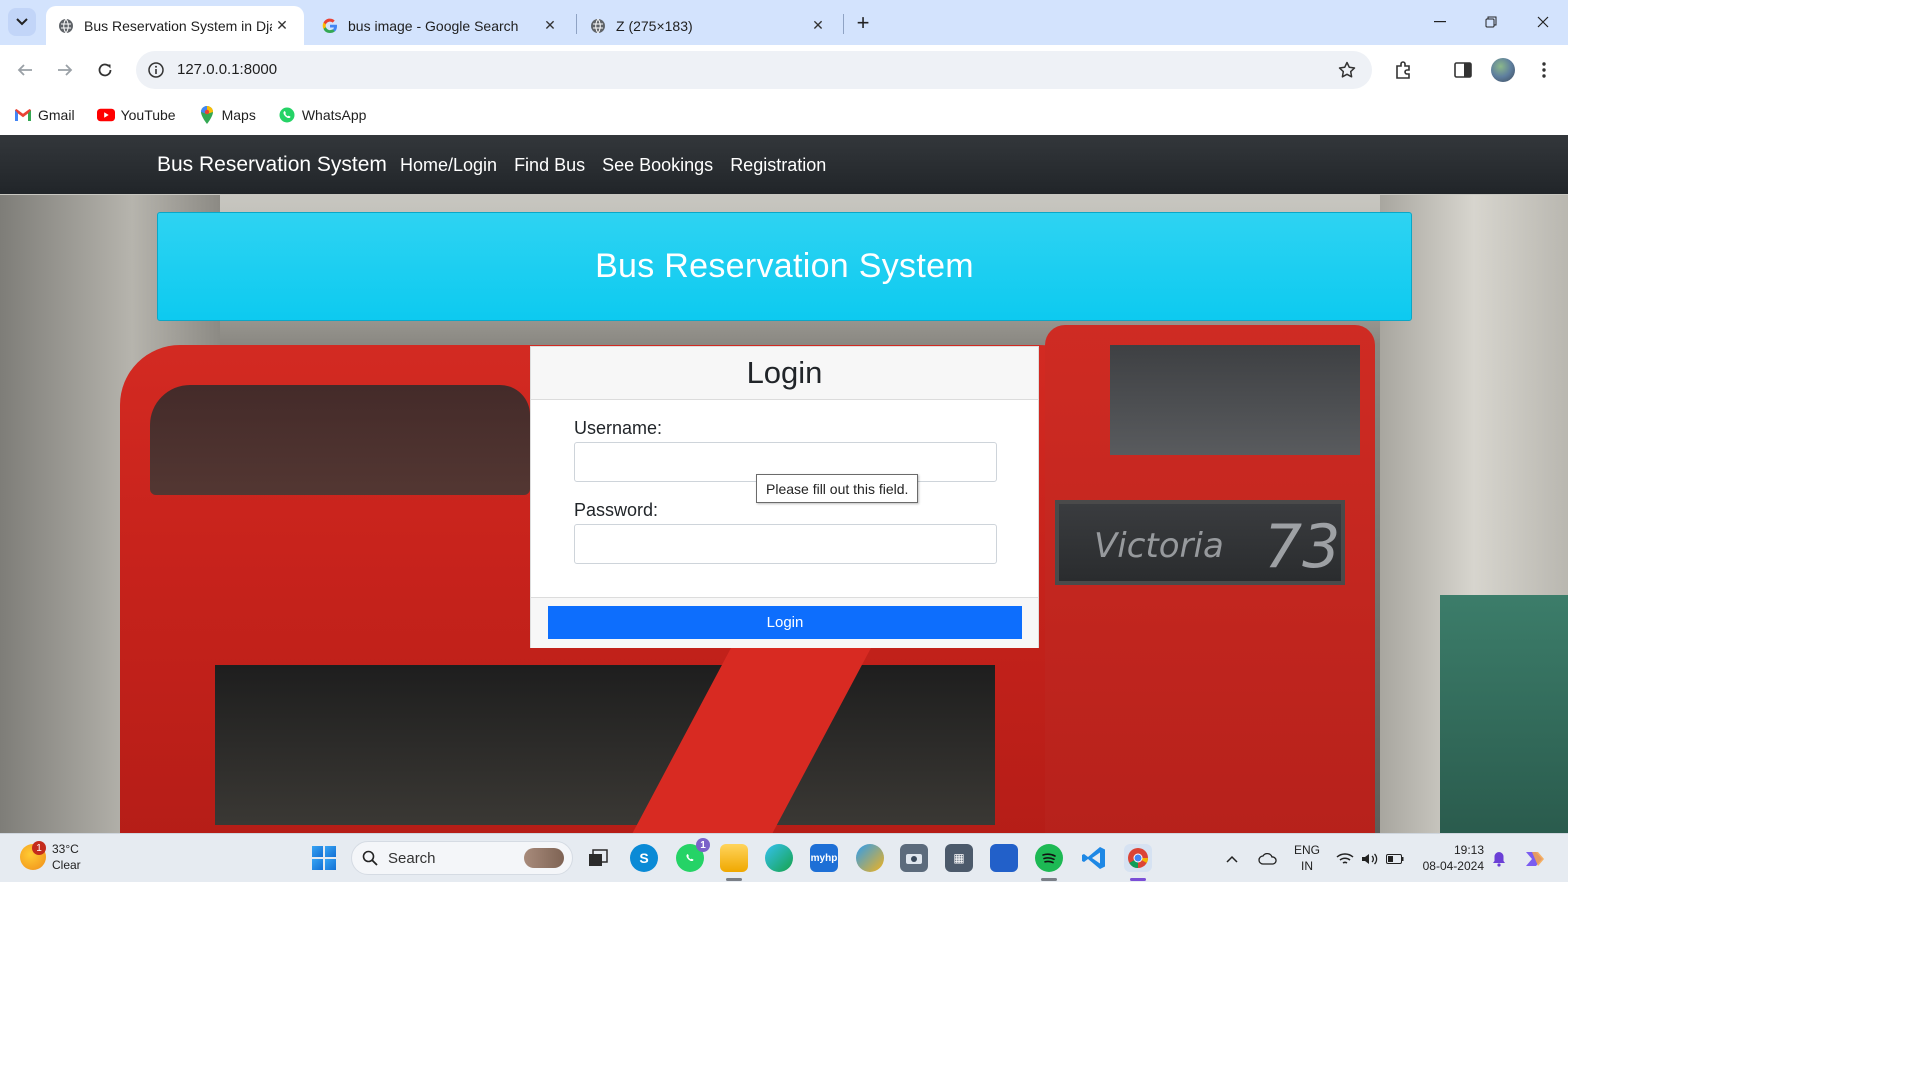 The width and height of the screenshot is (1920, 1080). I want to click on address-bar: 127.0.0.1:8000, so click(754, 70).